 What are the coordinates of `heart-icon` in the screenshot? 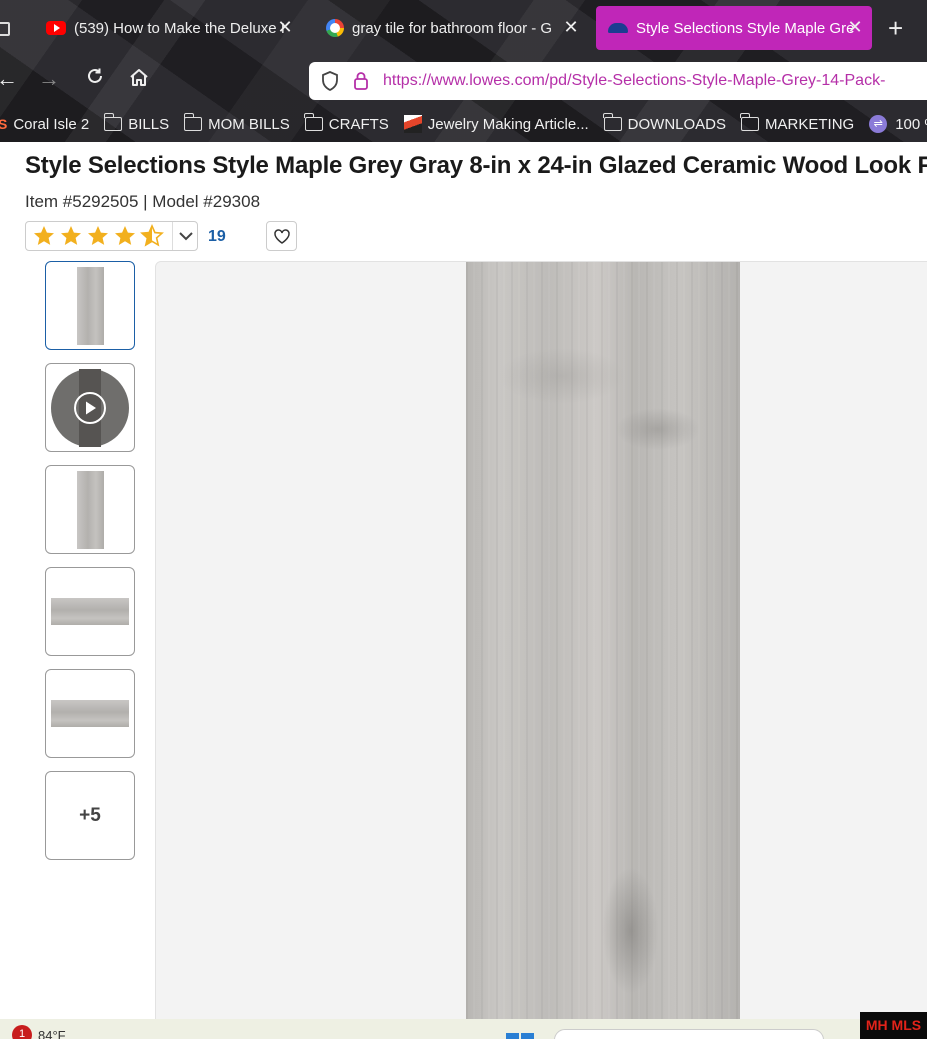 It's located at (281, 236).